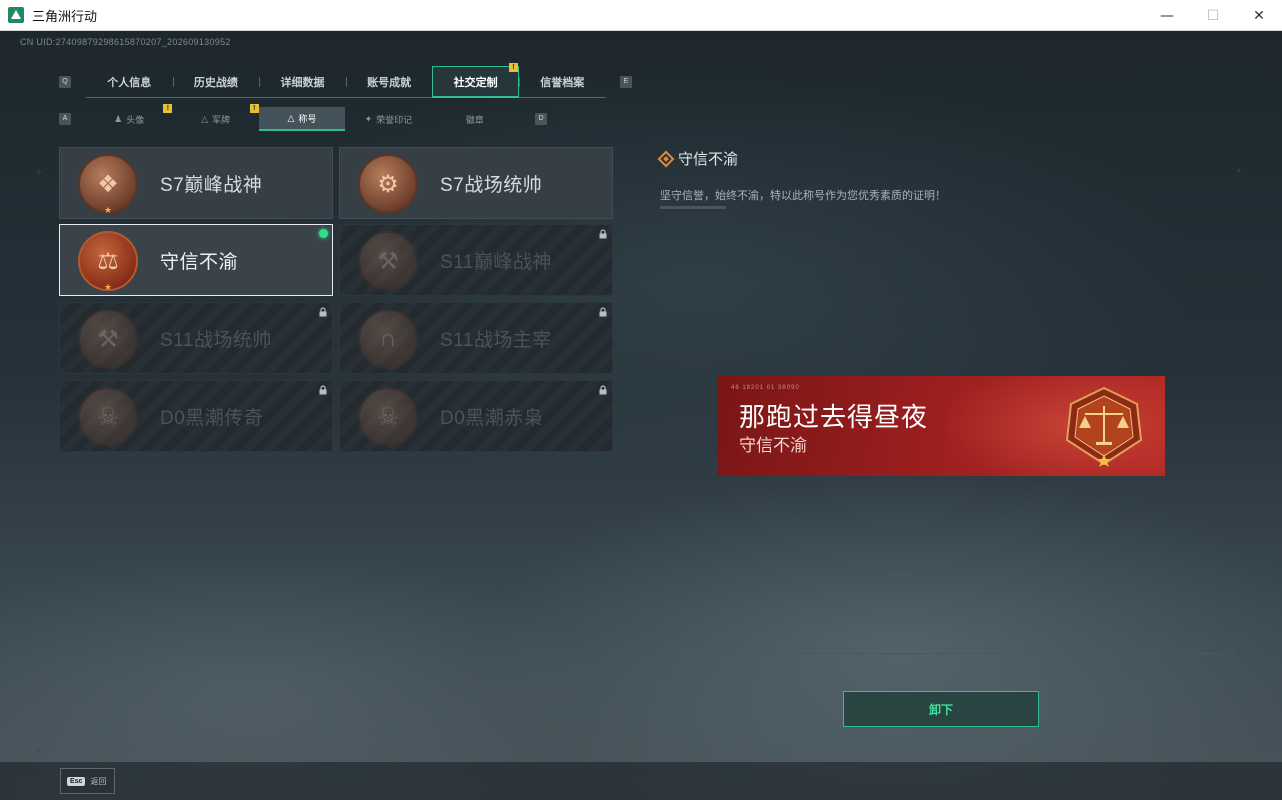 The width and height of the screenshot is (1282, 800). I want to click on title-card-locked: ☠ D0黑潮传奇, so click(196, 416).